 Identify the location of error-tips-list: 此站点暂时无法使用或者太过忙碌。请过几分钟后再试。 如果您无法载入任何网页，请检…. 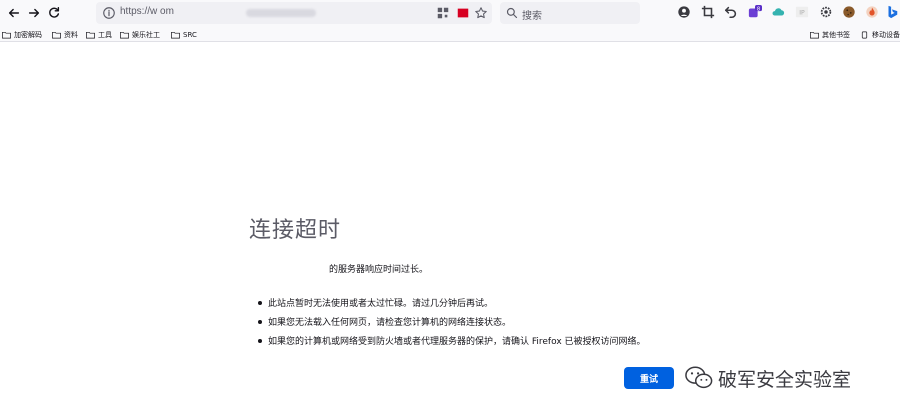
(452, 321).